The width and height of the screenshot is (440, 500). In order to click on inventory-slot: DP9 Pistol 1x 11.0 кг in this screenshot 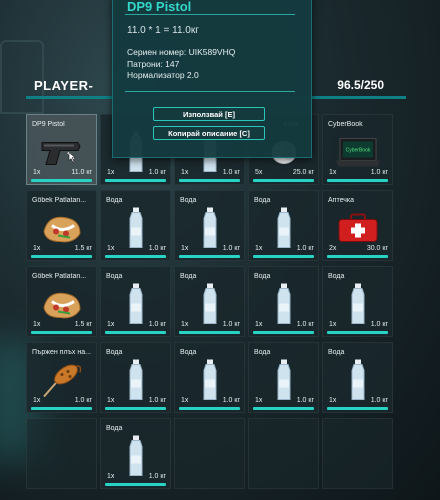, I will do `click(61, 149)`.